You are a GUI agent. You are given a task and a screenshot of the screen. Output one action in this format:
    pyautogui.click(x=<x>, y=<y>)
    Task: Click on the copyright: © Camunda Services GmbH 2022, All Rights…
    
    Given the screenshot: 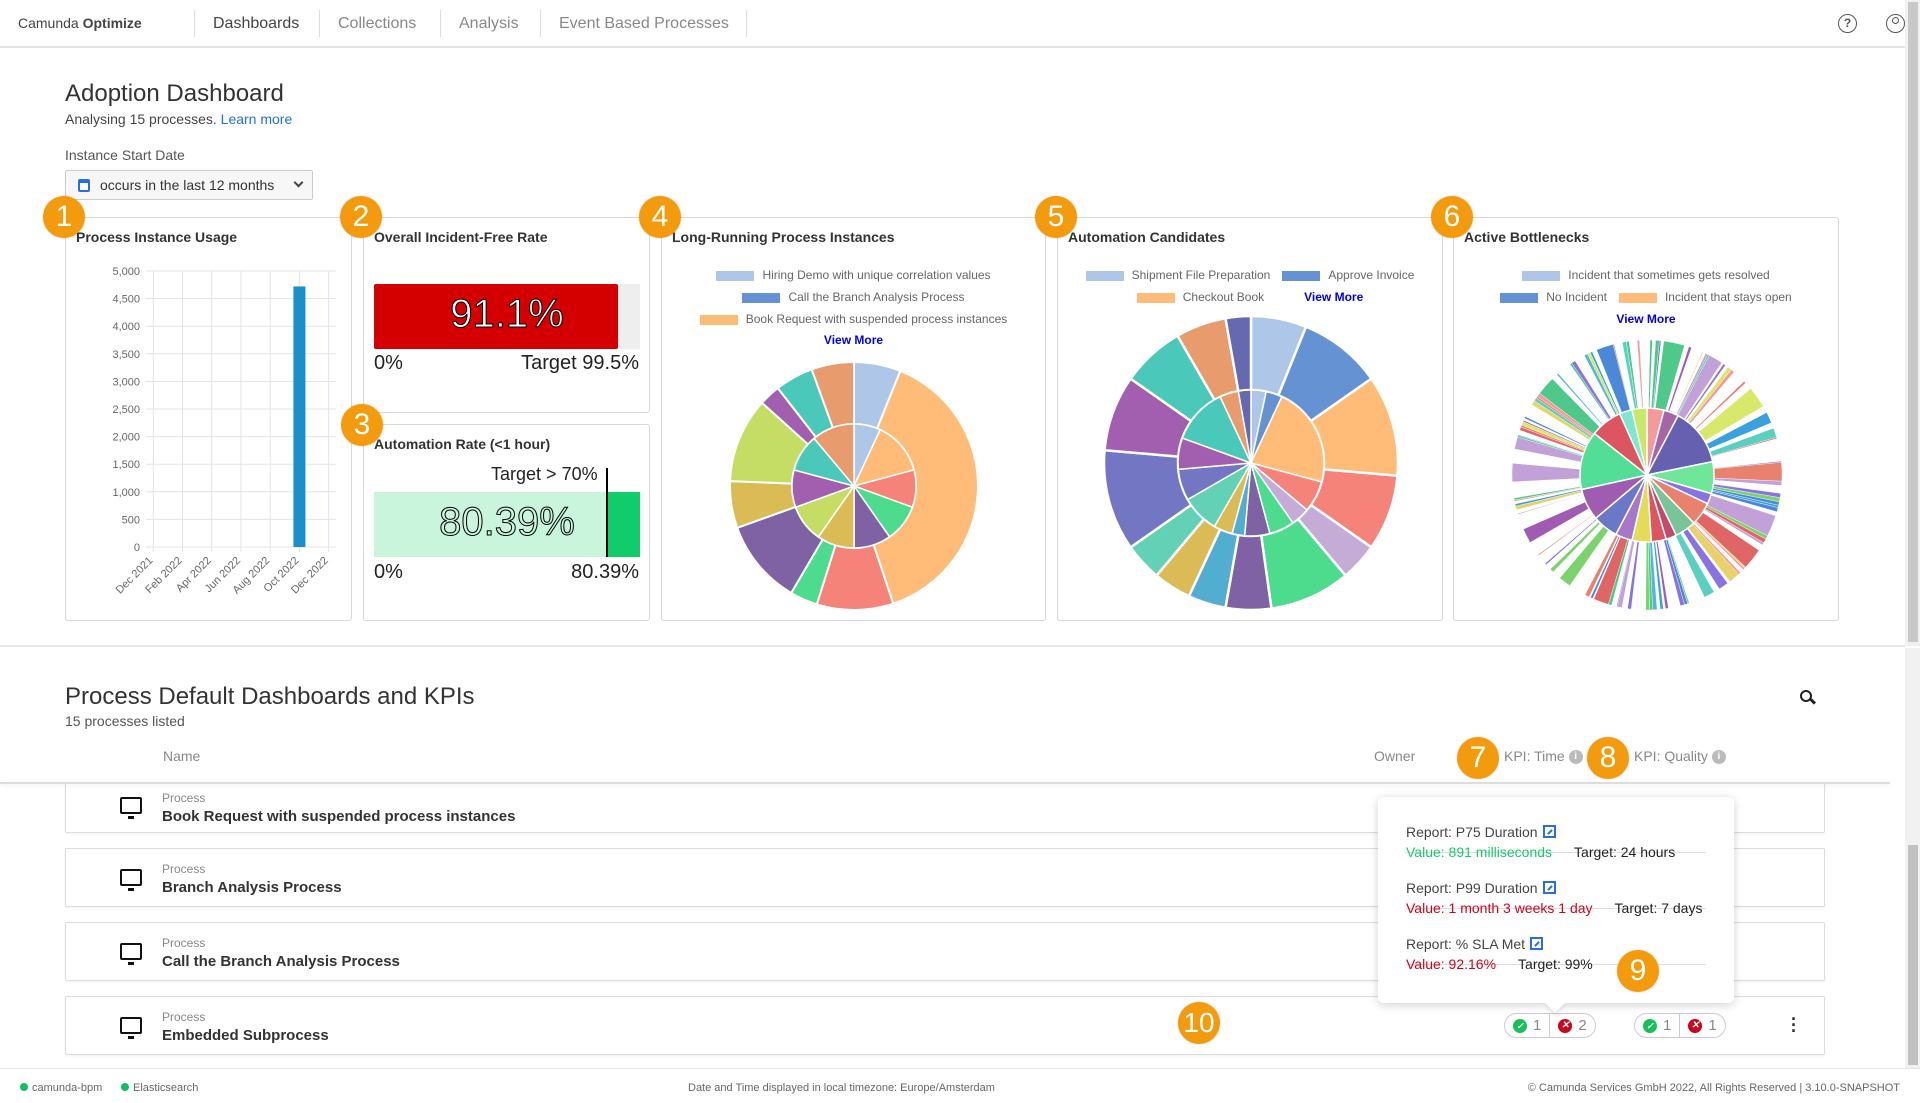 What is the action you would take?
    pyautogui.click(x=1713, y=1088)
    